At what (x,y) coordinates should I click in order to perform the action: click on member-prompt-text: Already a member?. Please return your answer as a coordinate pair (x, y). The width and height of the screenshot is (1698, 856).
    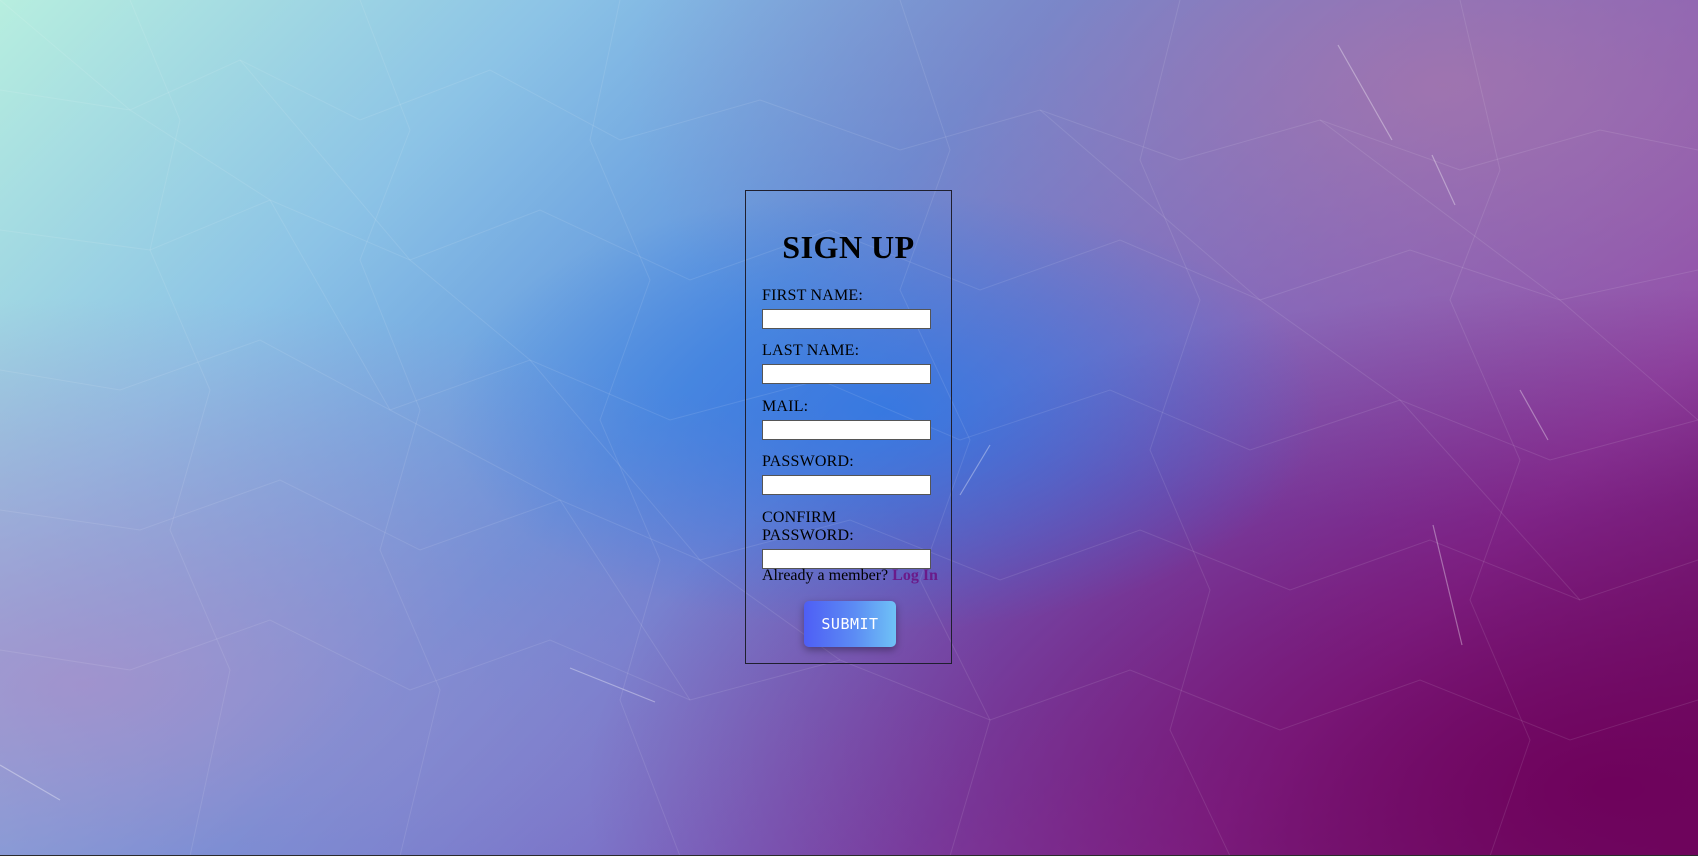
    Looking at the image, I should click on (825, 575).